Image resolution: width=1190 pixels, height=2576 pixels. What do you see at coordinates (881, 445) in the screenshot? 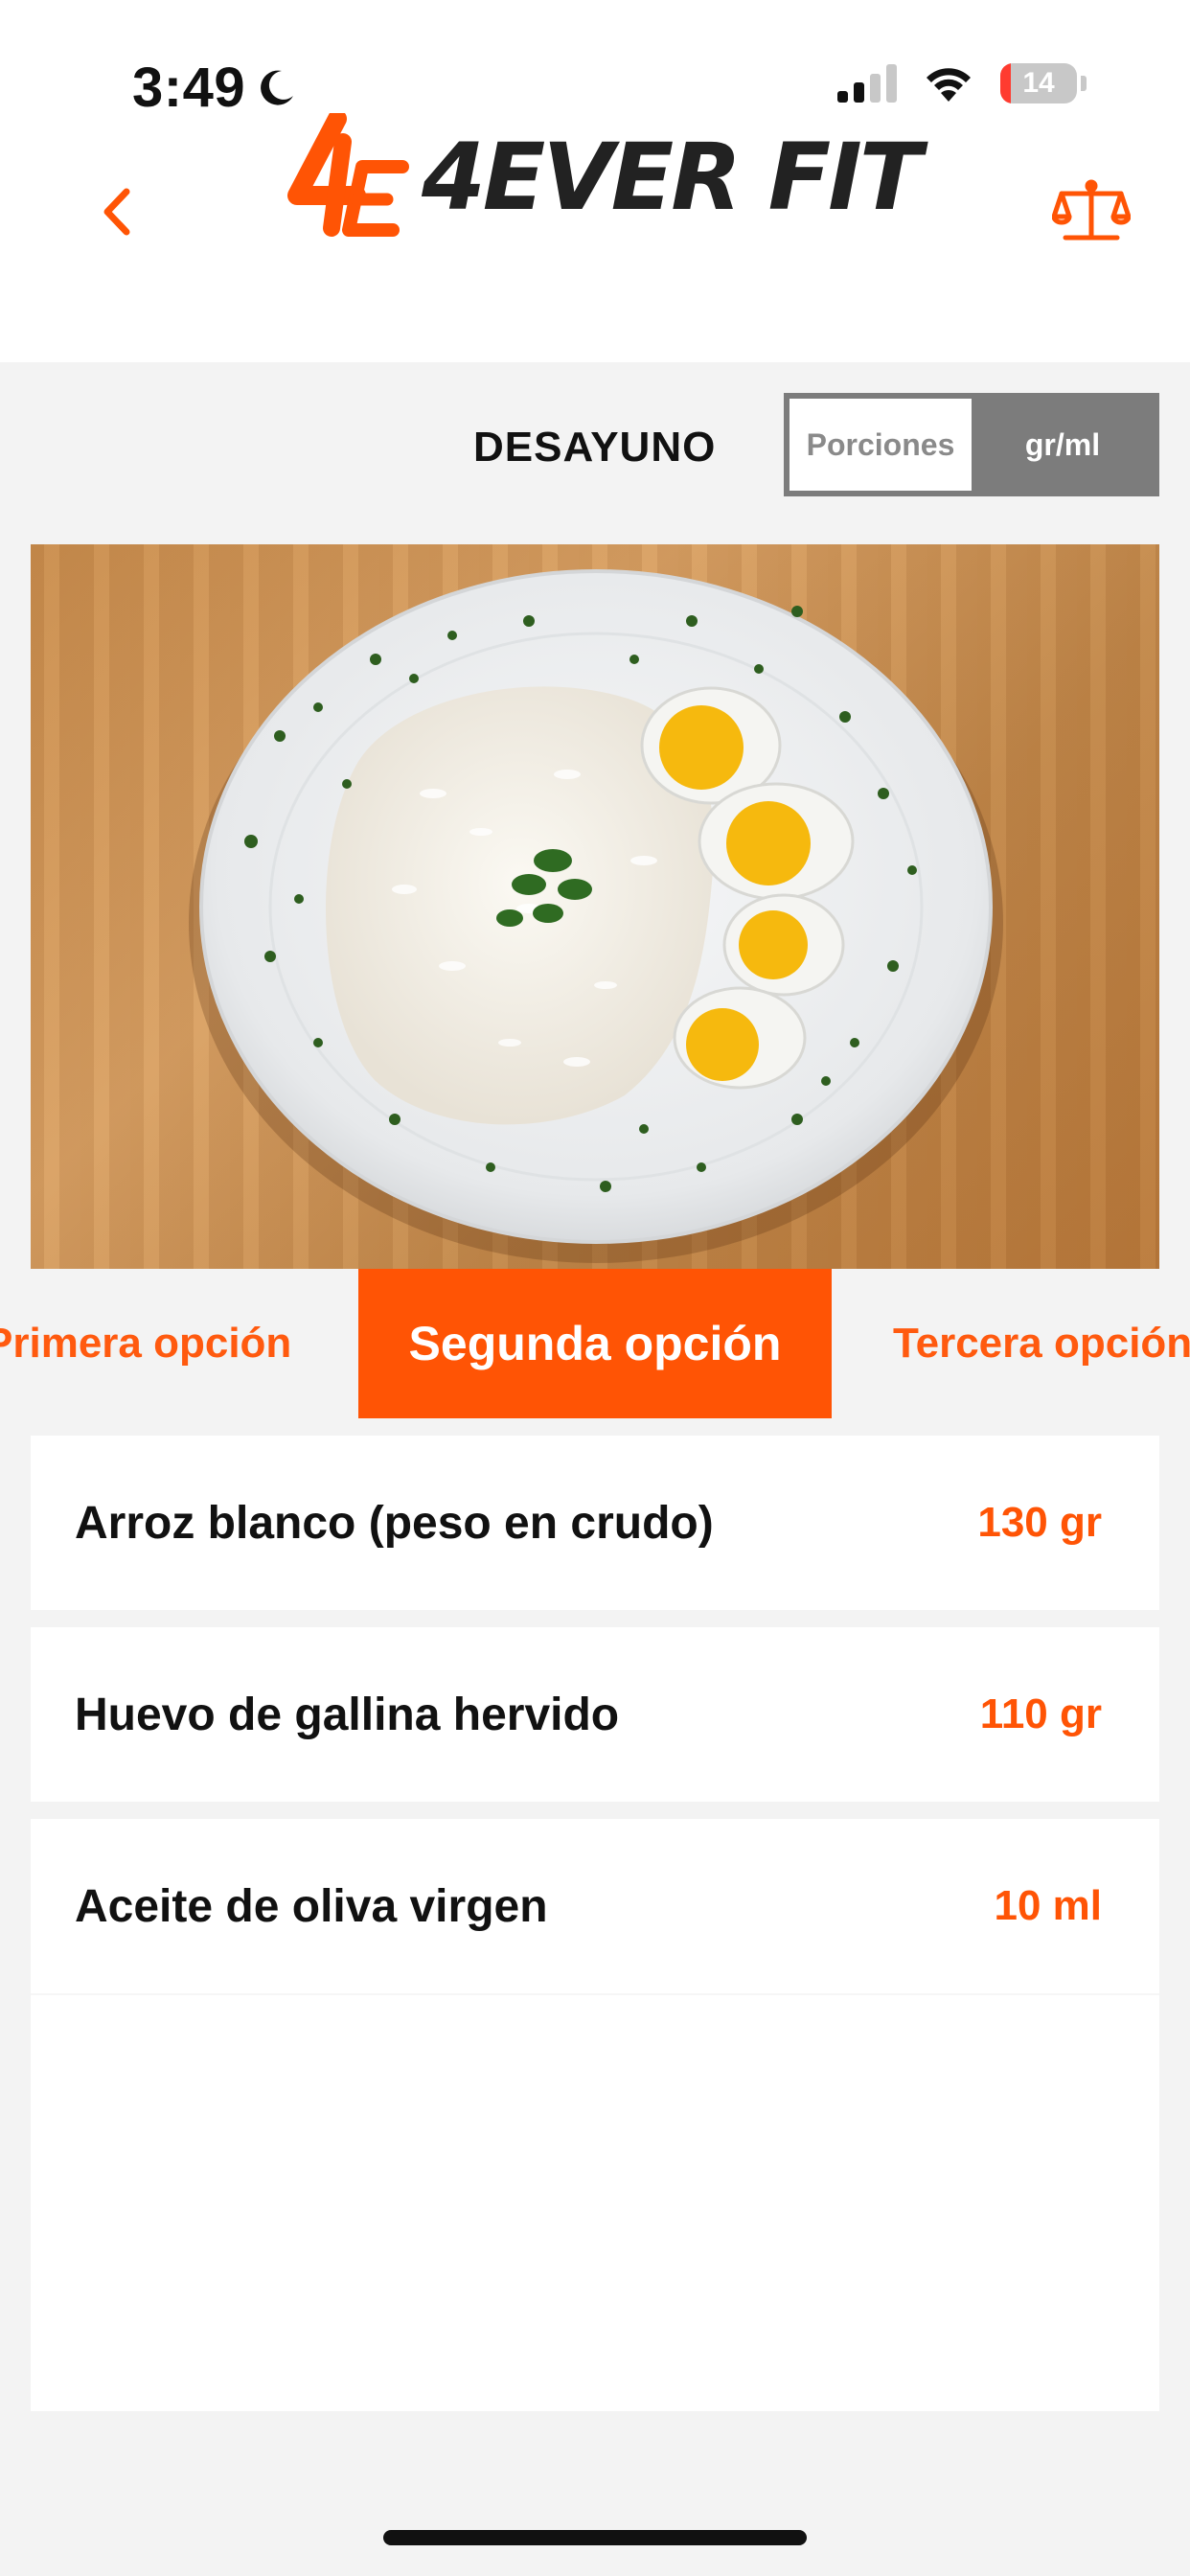
I see `toggle-porciones: Porciones` at bounding box center [881, 445].